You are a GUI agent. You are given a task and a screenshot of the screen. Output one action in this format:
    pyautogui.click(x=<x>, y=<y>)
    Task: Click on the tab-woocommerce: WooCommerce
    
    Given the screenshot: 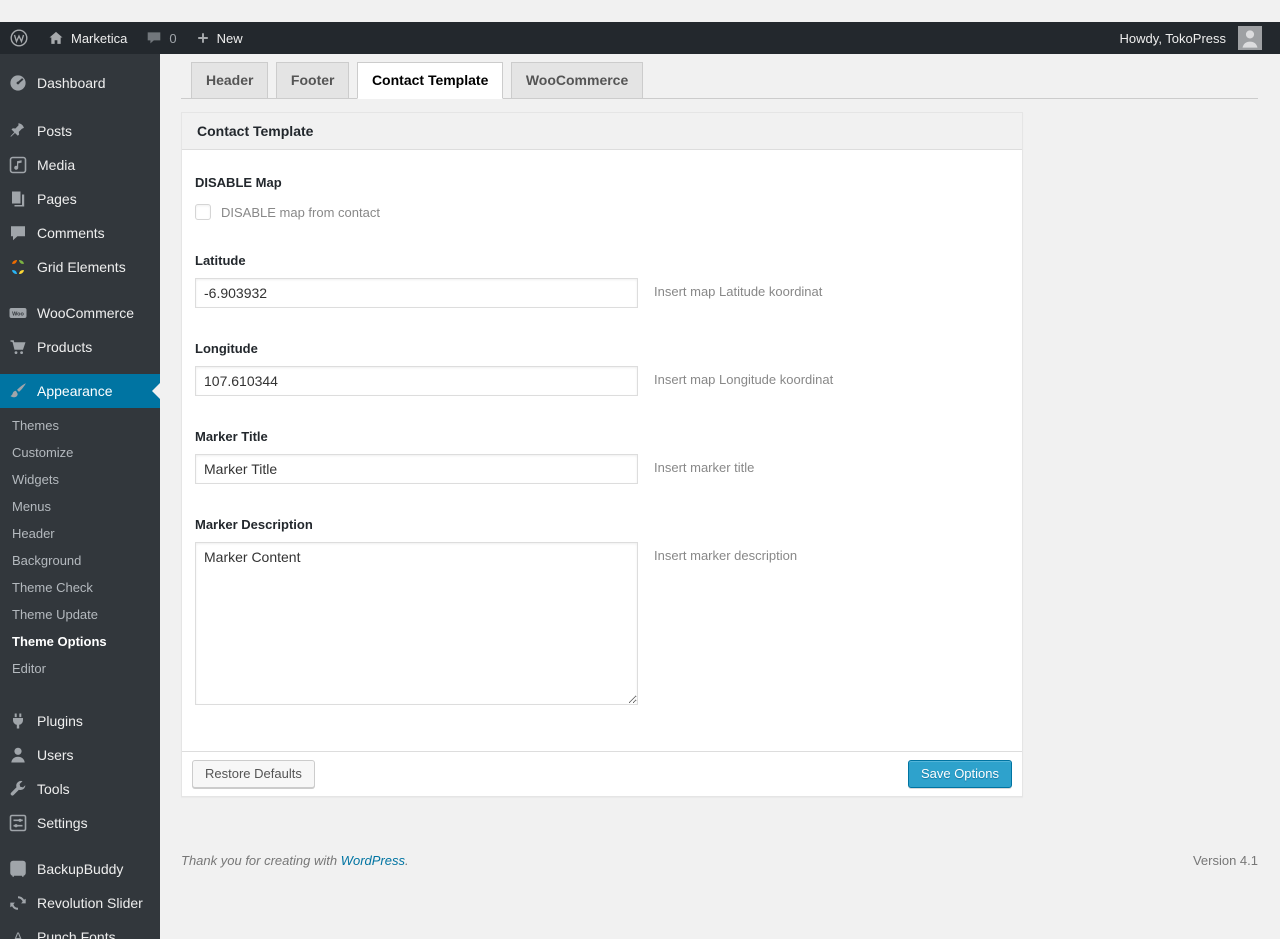 What is the action you would take?
    pyautogui.click(x=577, y=80)
    